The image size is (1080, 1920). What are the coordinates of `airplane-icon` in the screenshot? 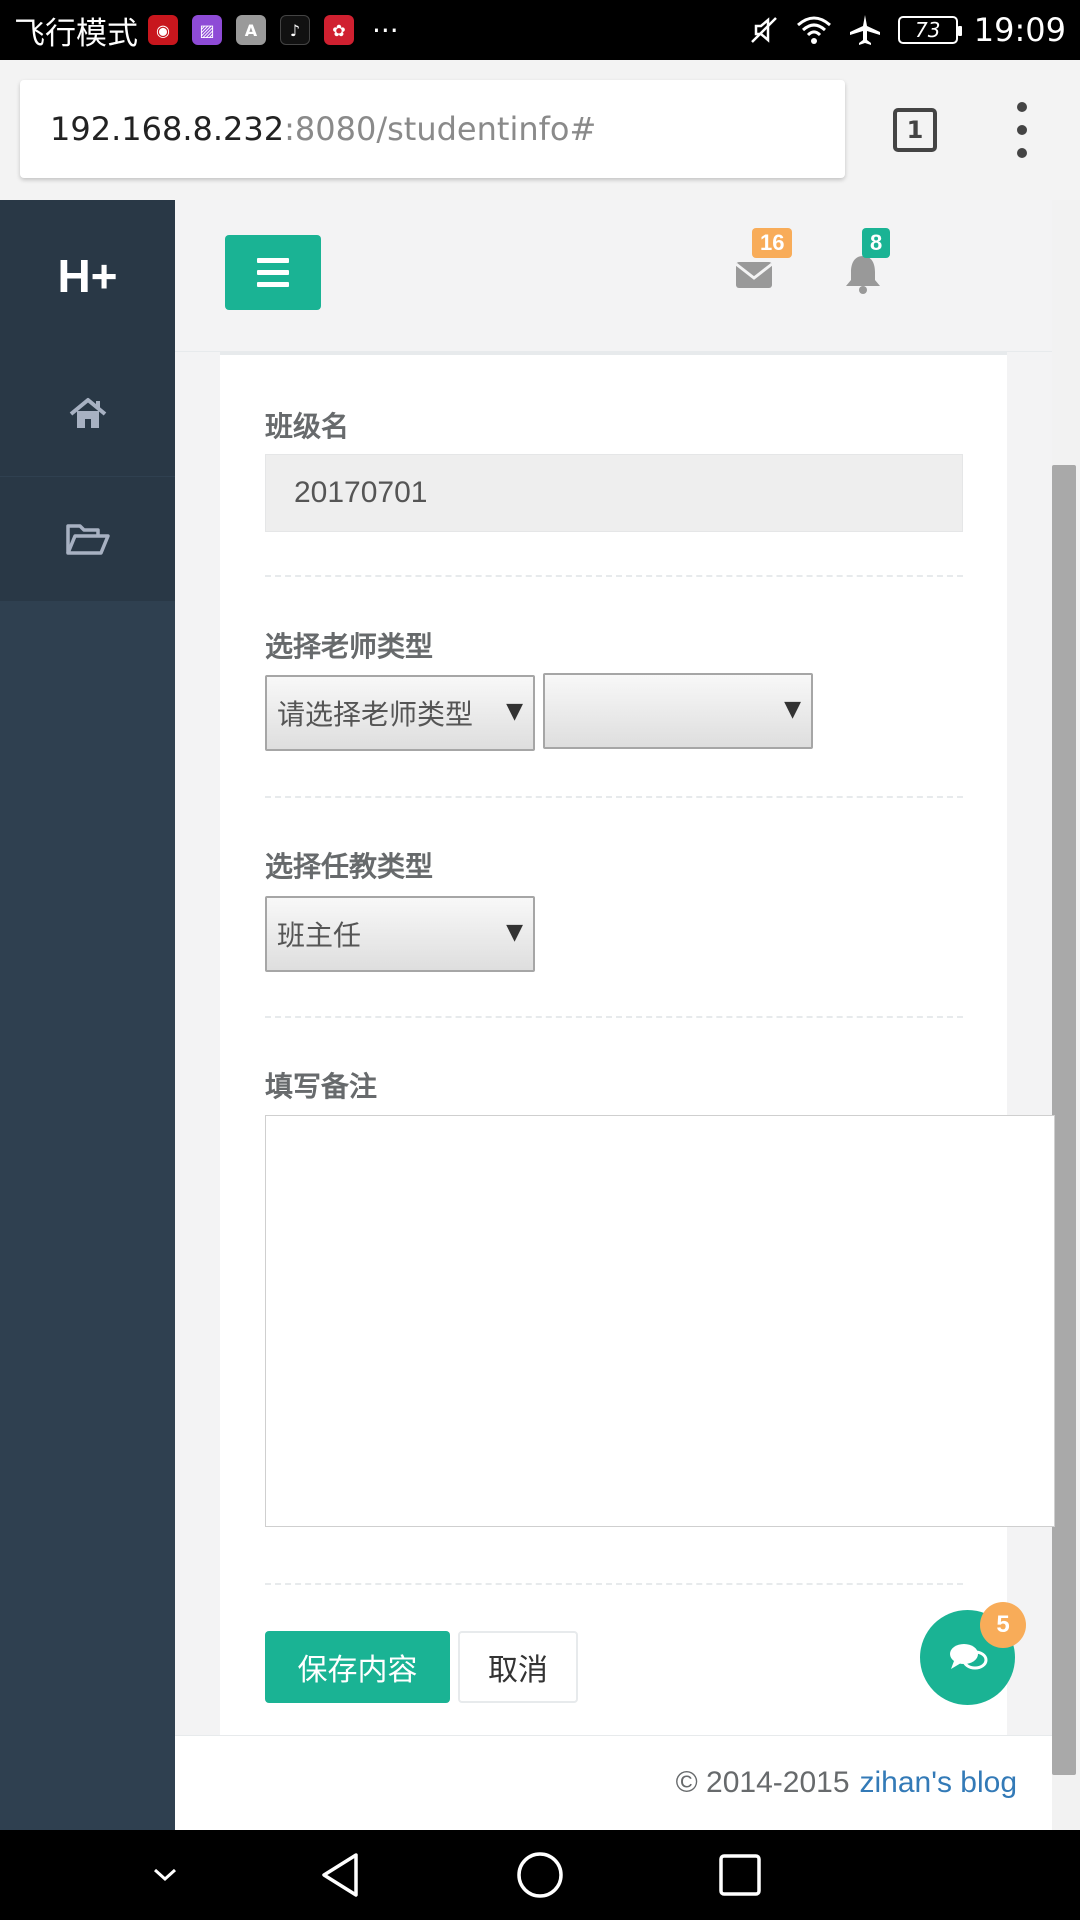 It's located at (864, 30).